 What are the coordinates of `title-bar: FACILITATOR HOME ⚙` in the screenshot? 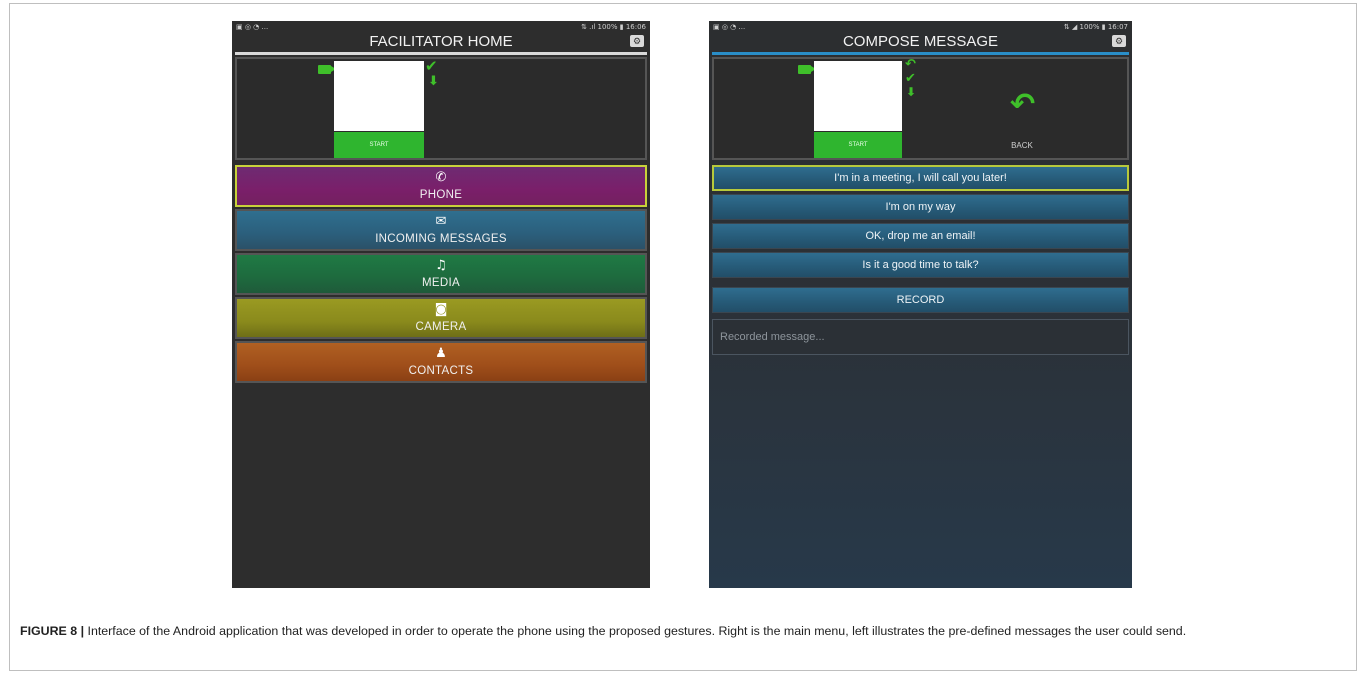 It's located at (441, 42).